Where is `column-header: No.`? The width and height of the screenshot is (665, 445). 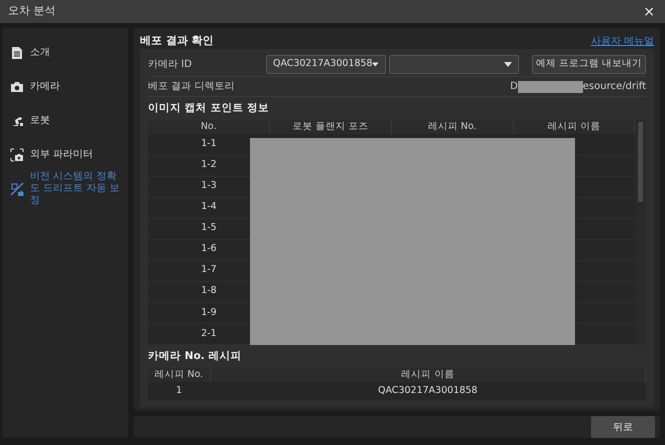
column-header: No. is located at coordinates (209, 127).